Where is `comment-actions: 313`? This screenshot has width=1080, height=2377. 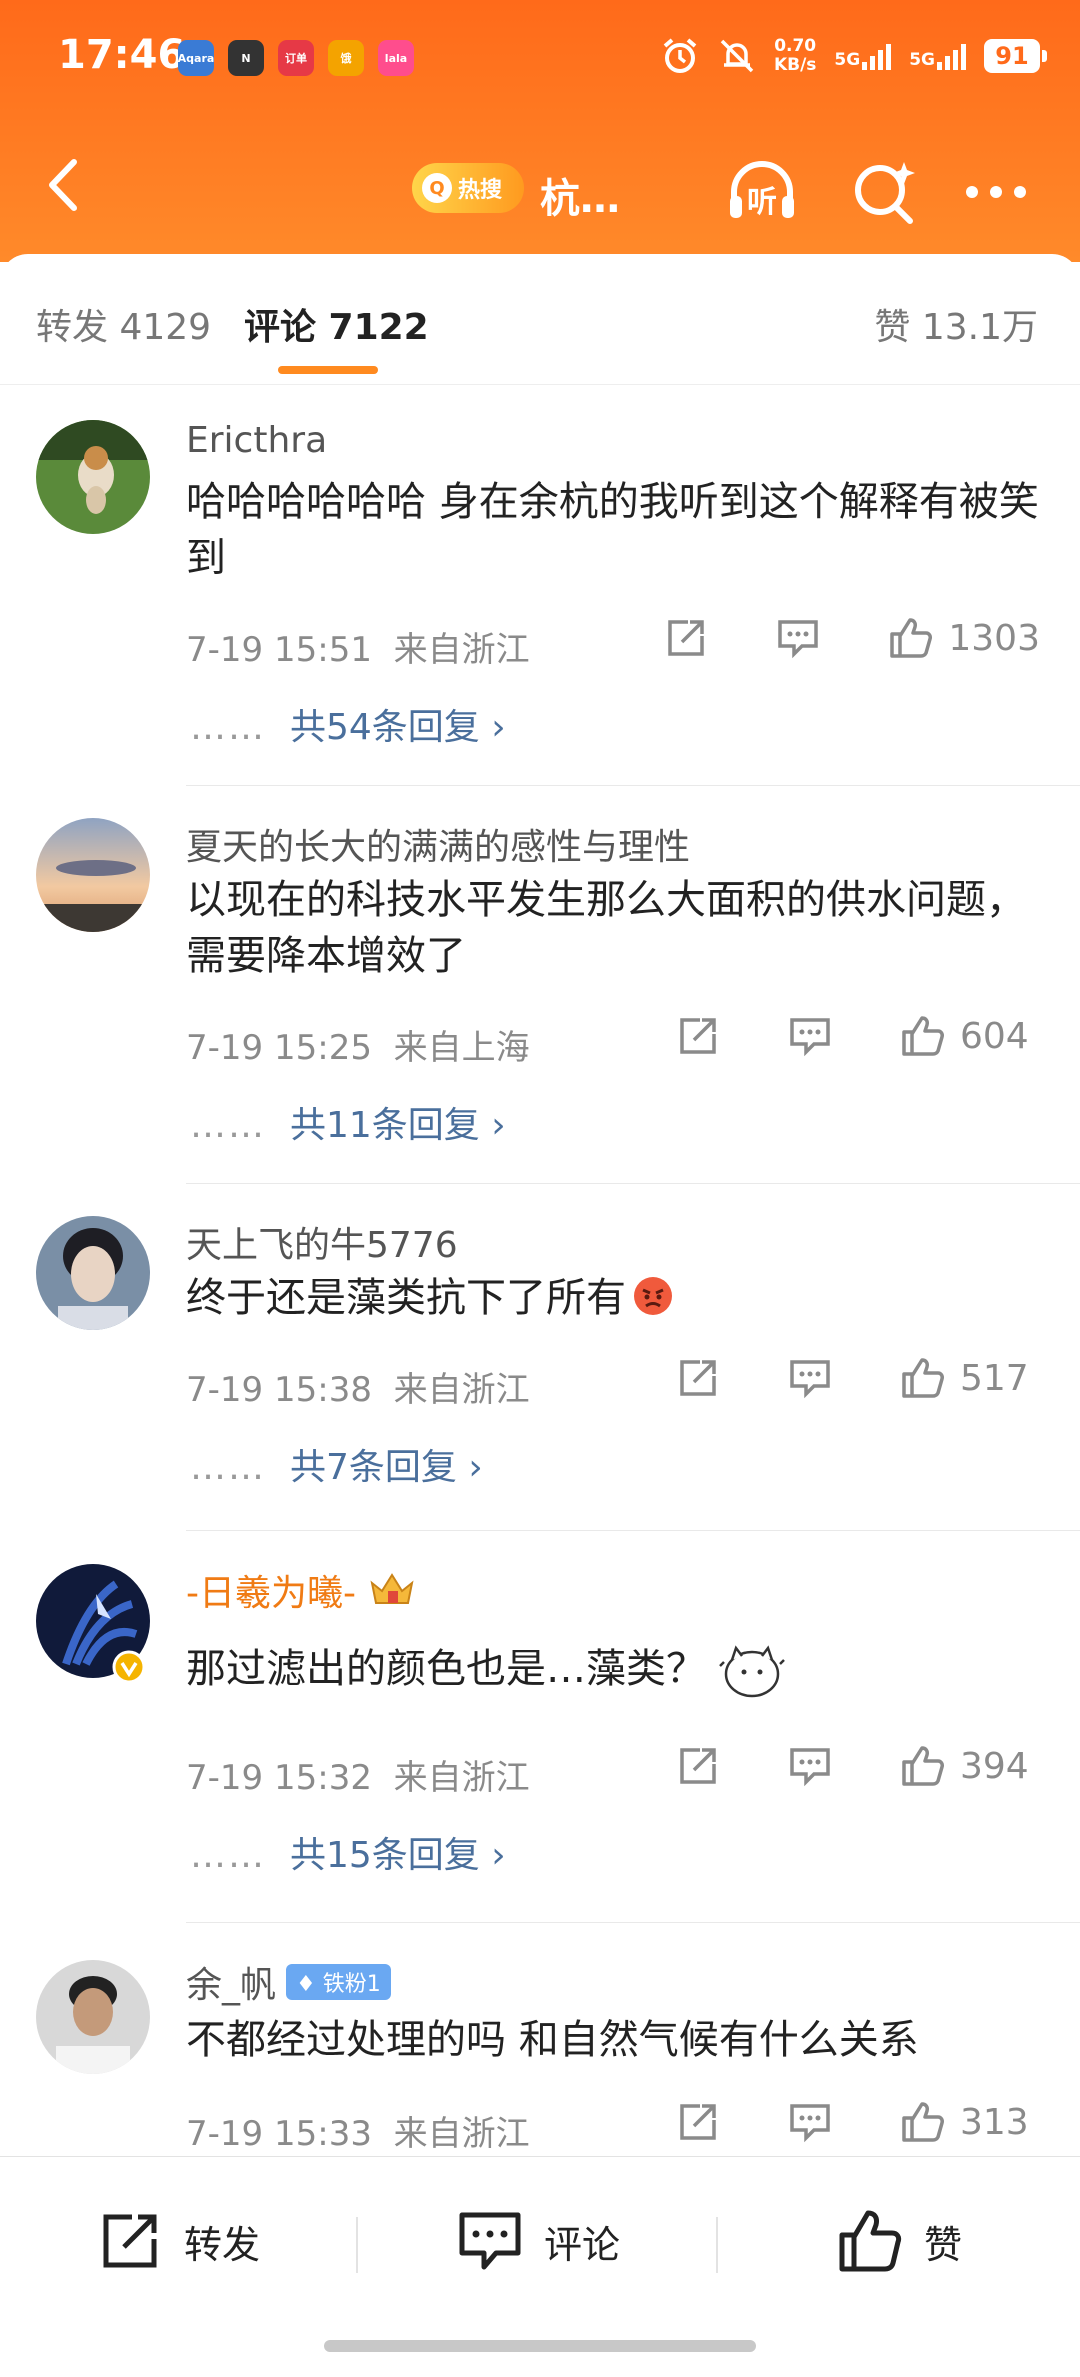 comment-actions: 313 is located at coordinates (857, 2122).